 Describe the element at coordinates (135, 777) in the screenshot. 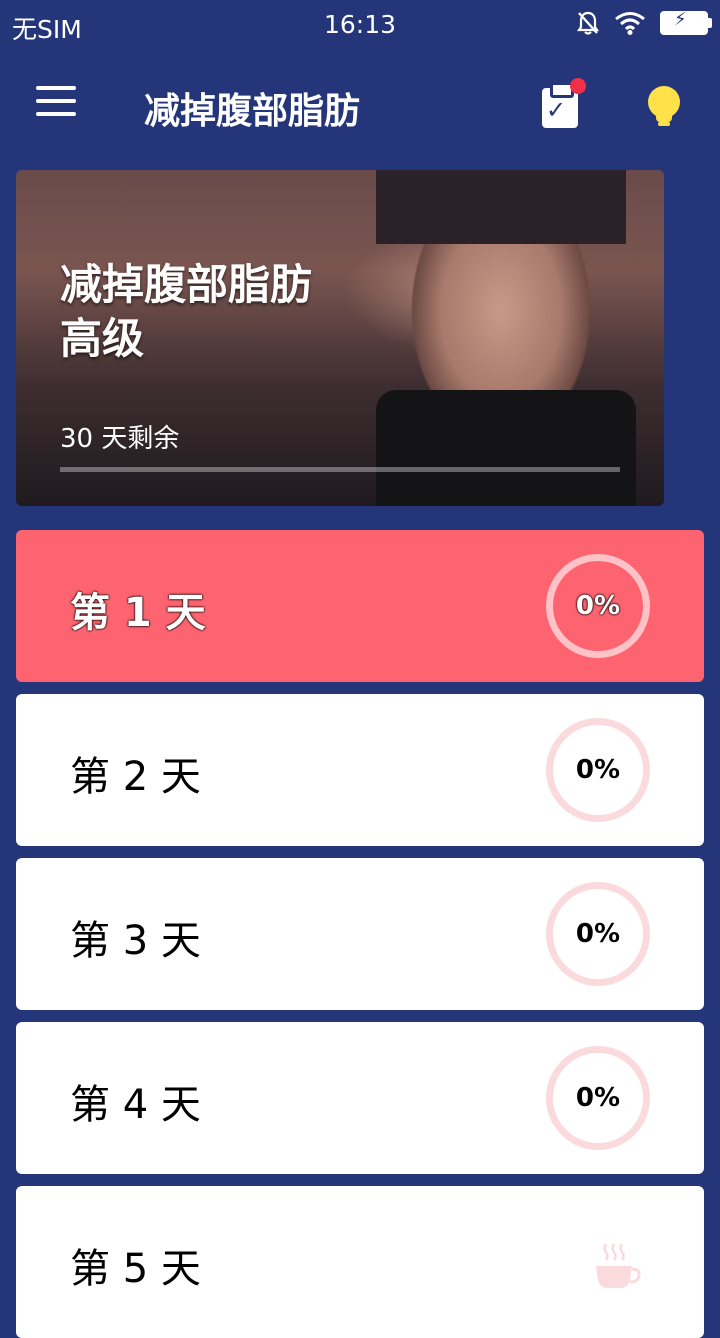

I see `day-label: 第 2 天` at that location.